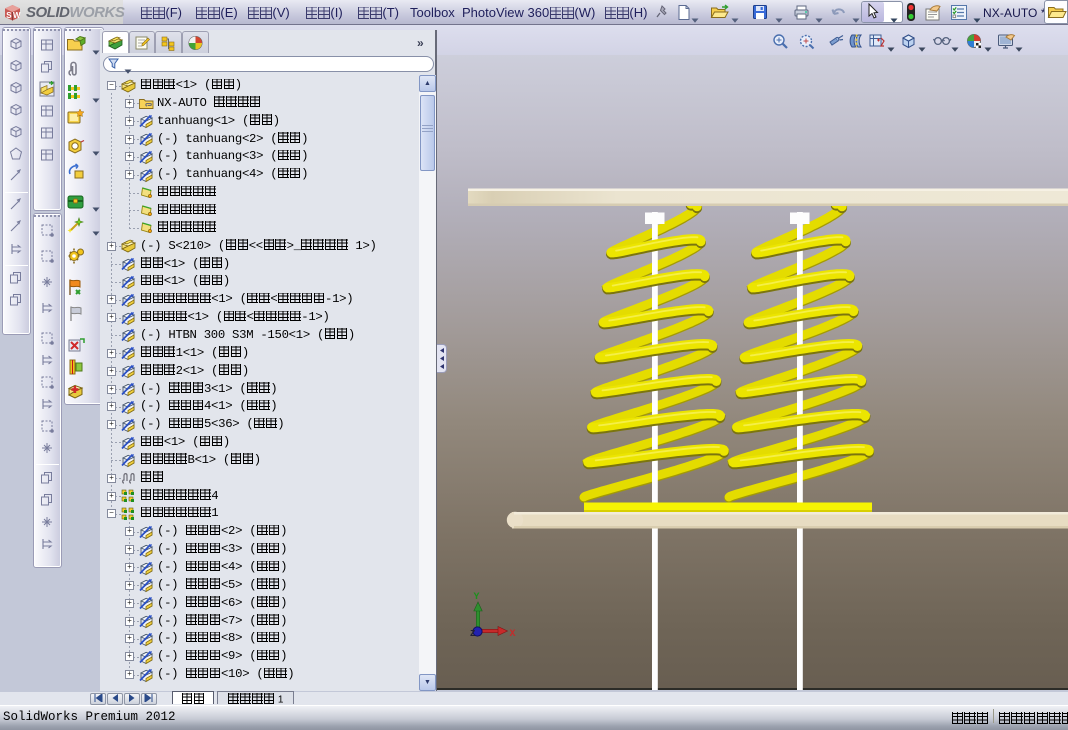 This screenshot has width=1068, height=730. Describe the element at coordinates (472, 634) in the screenshot. I see `svg-text: Z` at that location.